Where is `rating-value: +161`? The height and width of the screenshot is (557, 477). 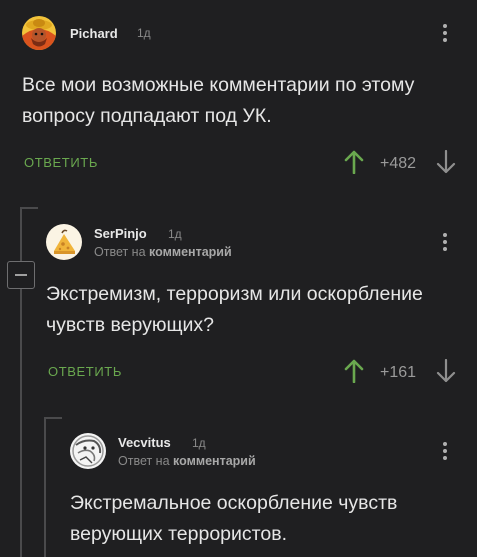 rating-value: +161 is located at coordinates (398, 372).